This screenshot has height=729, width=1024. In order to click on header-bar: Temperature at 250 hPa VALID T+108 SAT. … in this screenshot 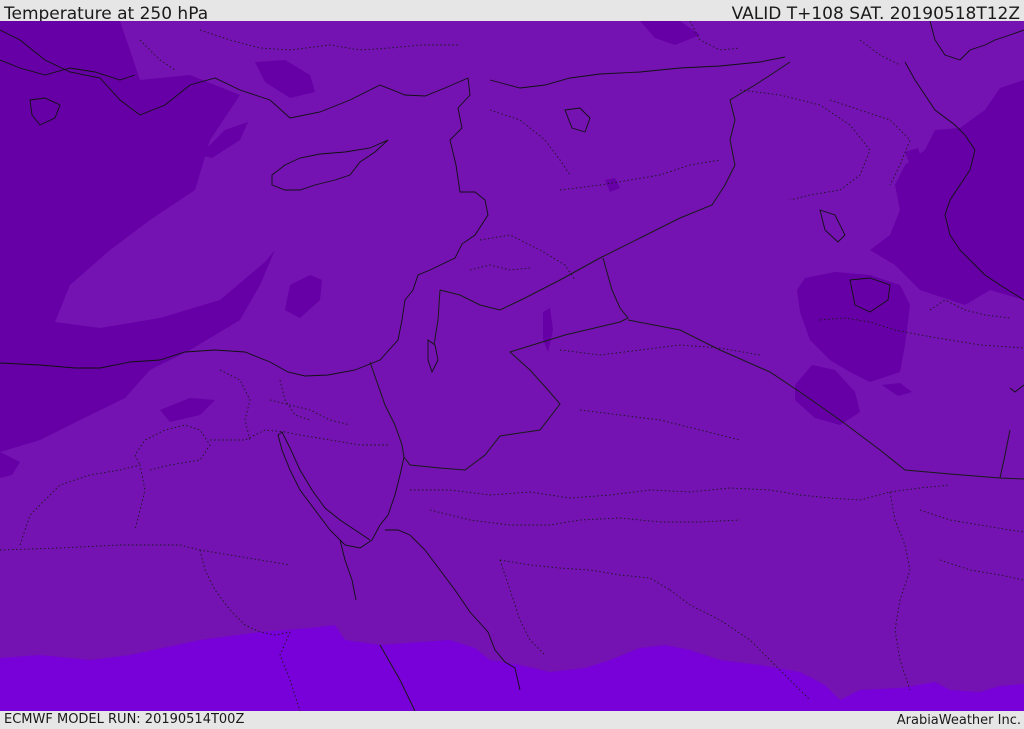, I will do `click(512, 12)`.